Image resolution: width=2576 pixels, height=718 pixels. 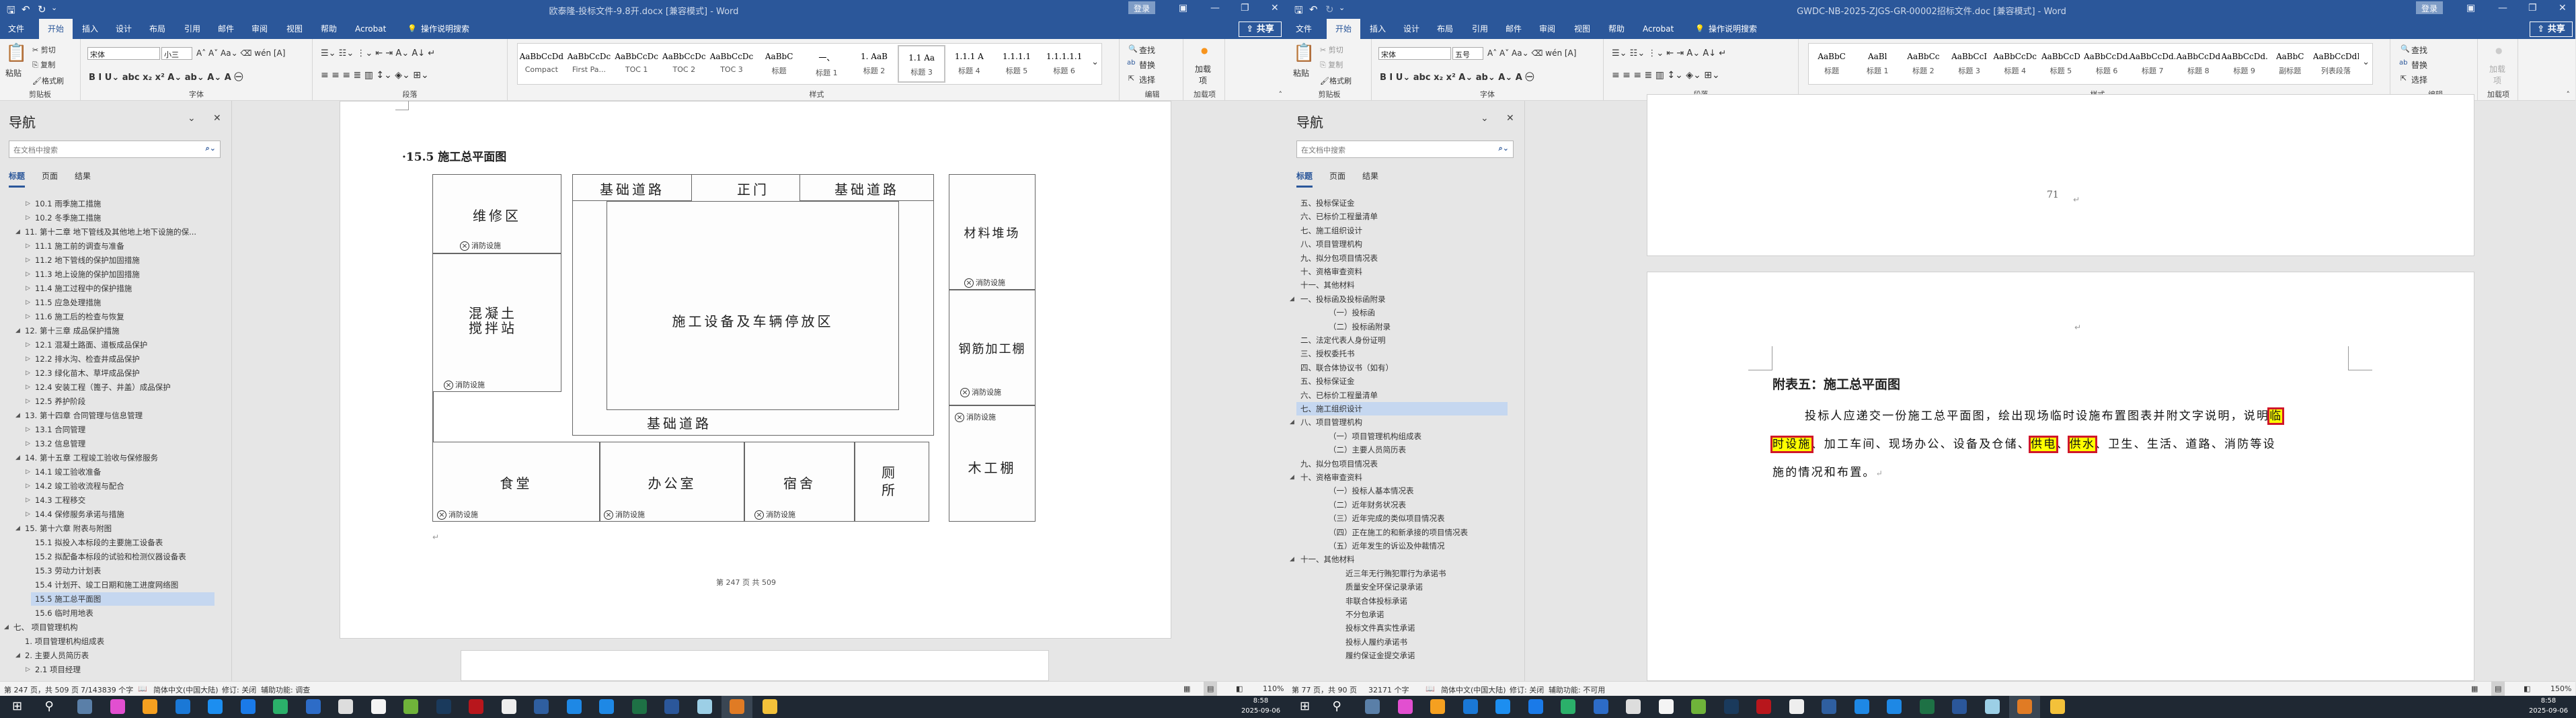 I want to click on share-button: ⇪ 共享, so click(x=2552, y=29).